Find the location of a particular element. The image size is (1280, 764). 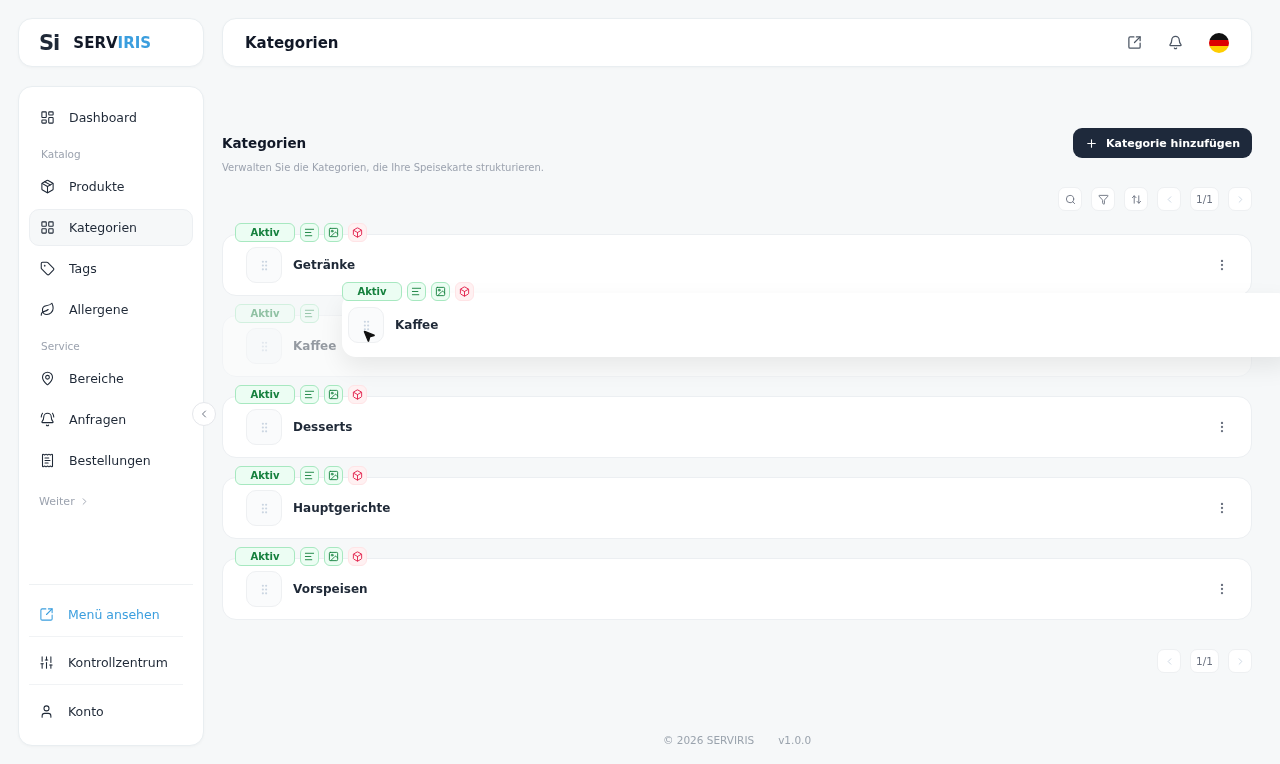

header-title: Kategorien is located at coordinates (292, 42).